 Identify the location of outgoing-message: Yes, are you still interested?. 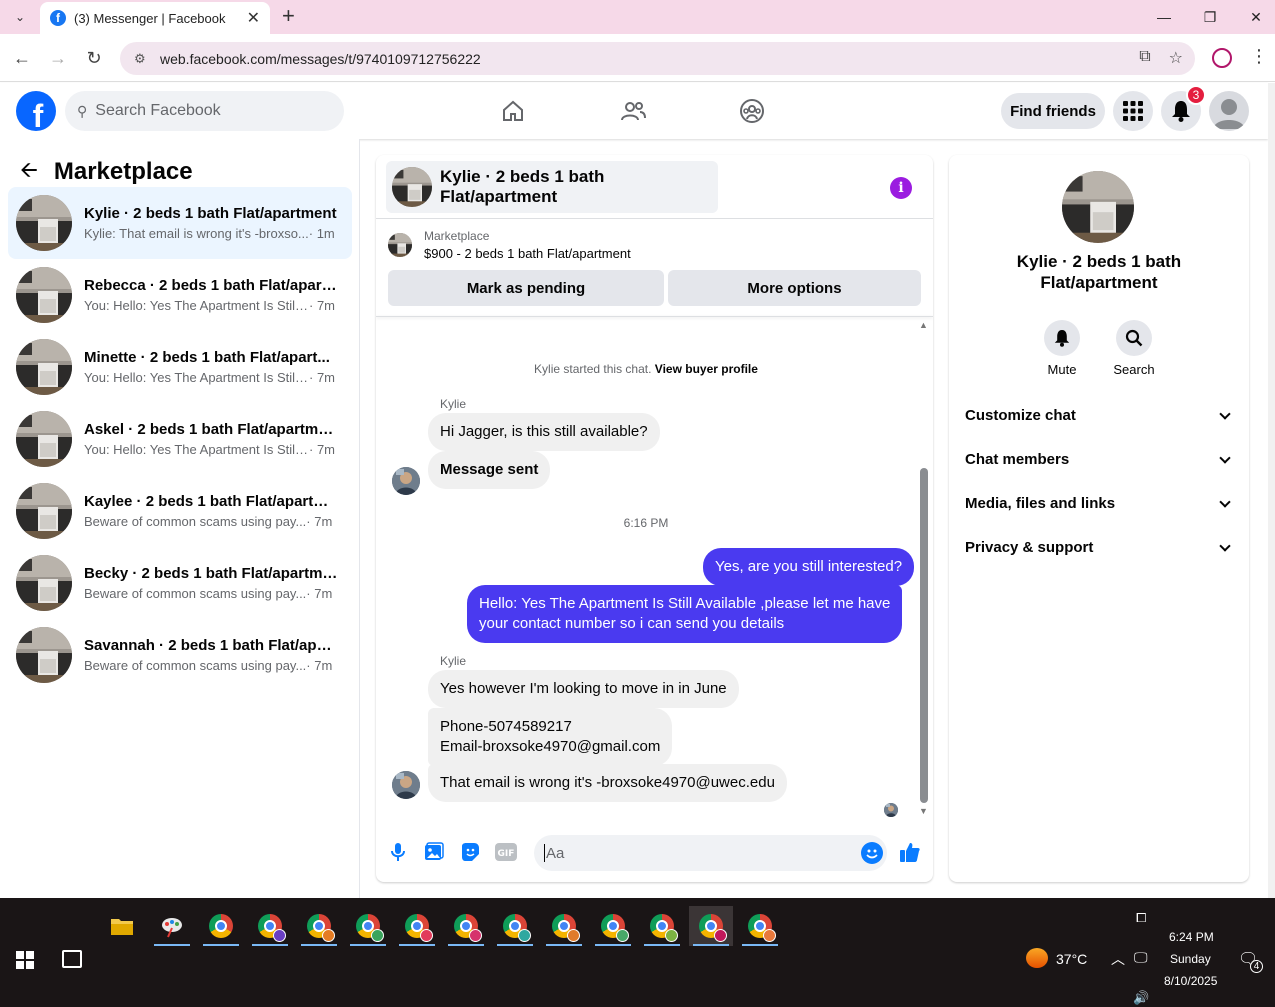
(809, 567).